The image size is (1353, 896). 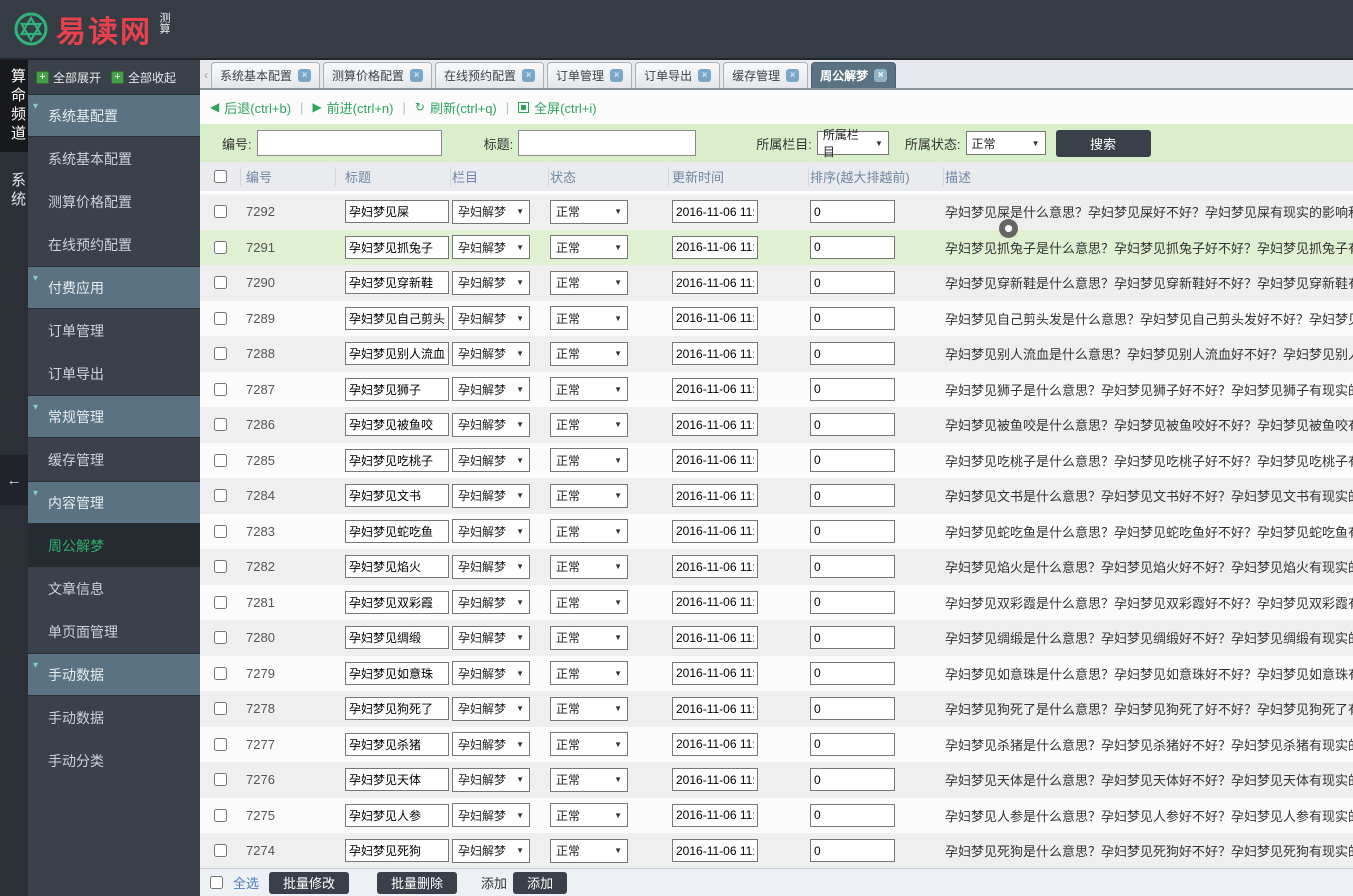 I want to click on tab-缓存管理: 缓存管理 ×, so click(x=766, y=75).